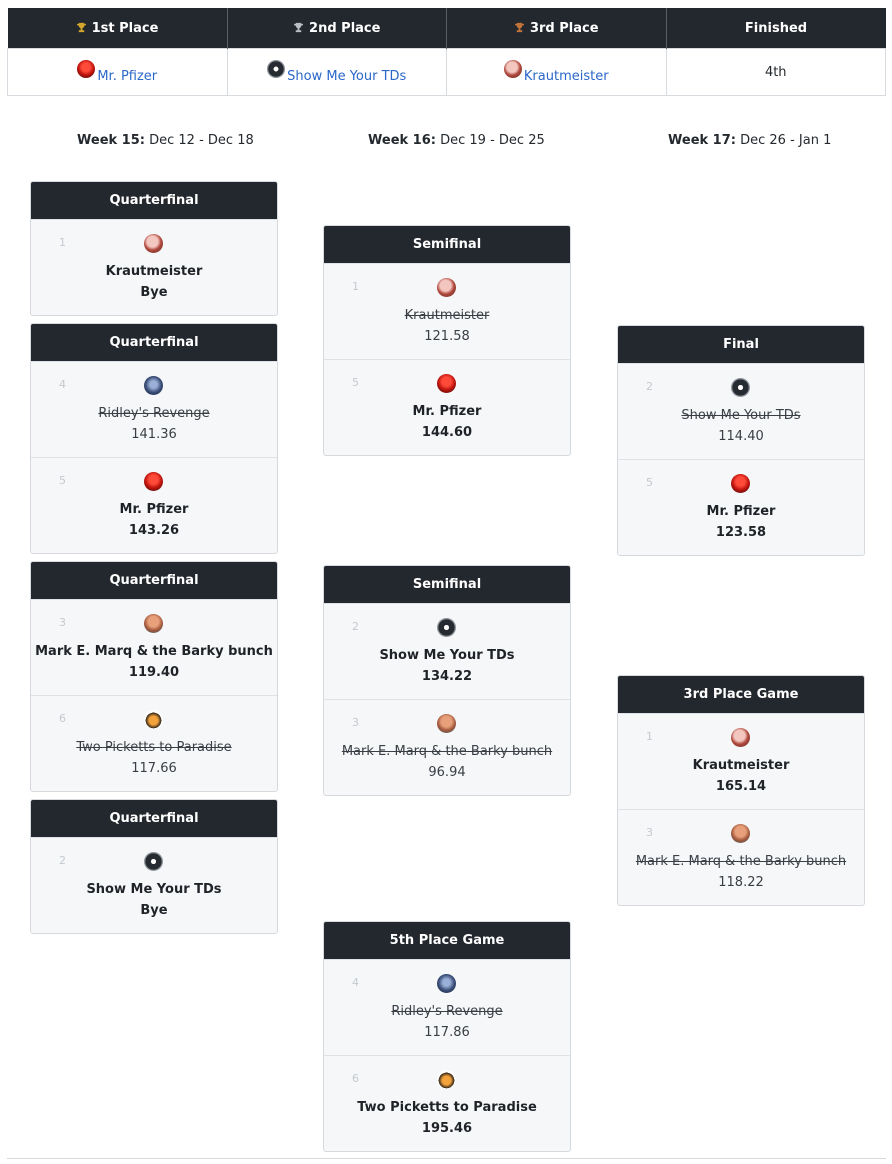  I want to click on match-title: 5th Place Game, so click(447, 940).